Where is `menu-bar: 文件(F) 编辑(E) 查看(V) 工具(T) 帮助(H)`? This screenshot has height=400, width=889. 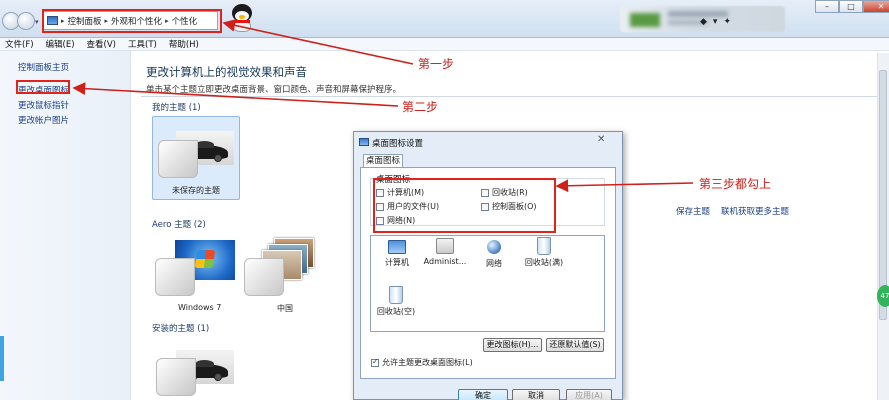
menu-bar: 文件(F) 编辑(E) 查看(V) 工具(T) 帮助(H) is located at coordinates (444, 44).